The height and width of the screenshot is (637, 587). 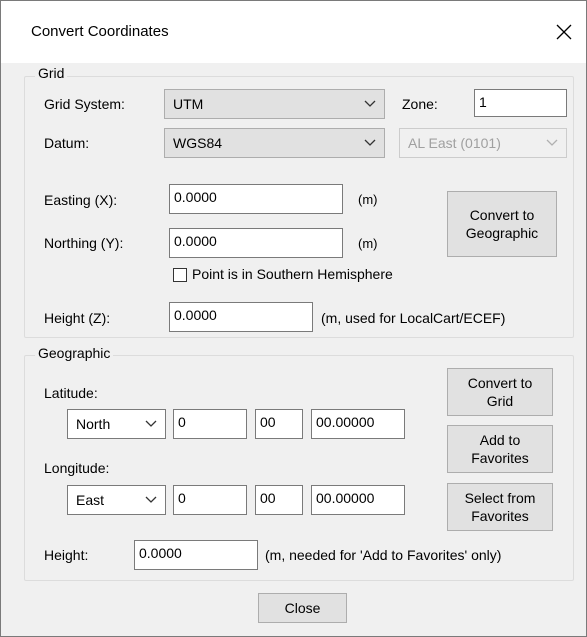 I want to click on zone-input: 1, so click(x=520, y=103).